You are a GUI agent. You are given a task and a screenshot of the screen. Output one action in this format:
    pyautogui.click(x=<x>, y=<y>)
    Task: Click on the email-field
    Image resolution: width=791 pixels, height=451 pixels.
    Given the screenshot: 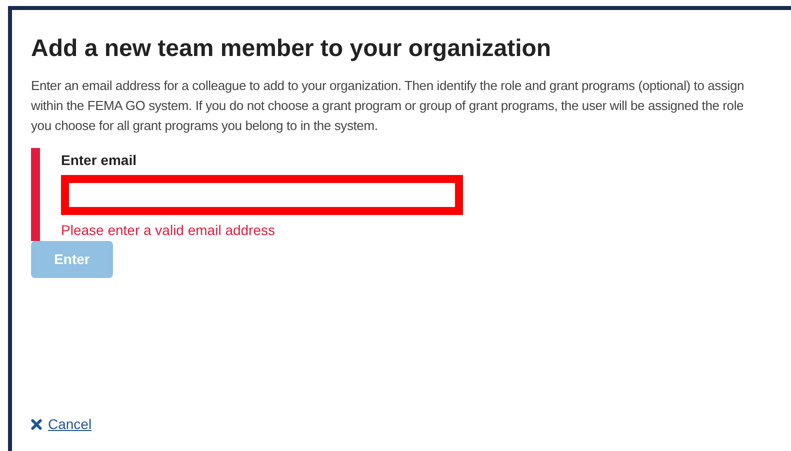 What is the action you would take?
    pyautogui.click(x=262, y=195)
    